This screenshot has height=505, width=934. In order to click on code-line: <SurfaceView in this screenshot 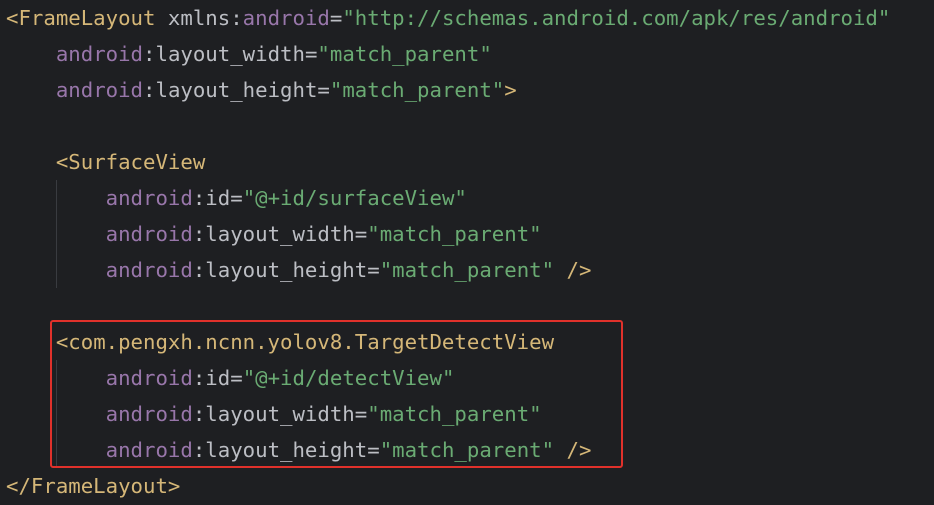, I will do `click(105, 162)`.